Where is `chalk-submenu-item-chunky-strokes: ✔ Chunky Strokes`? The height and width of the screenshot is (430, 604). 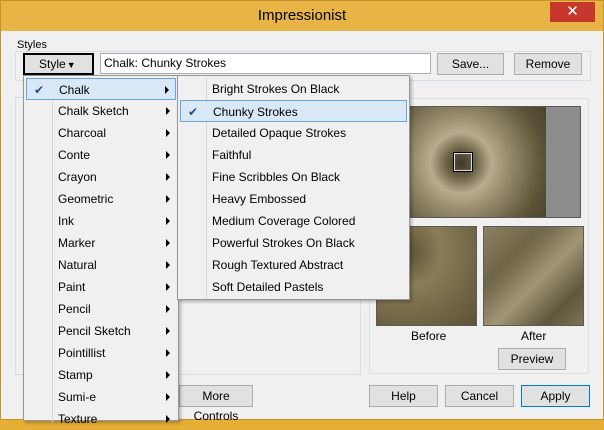
chalk-submenu-item-chunky-strokes: ✔ Chunky Strokes is located at coordinates (293, 111).